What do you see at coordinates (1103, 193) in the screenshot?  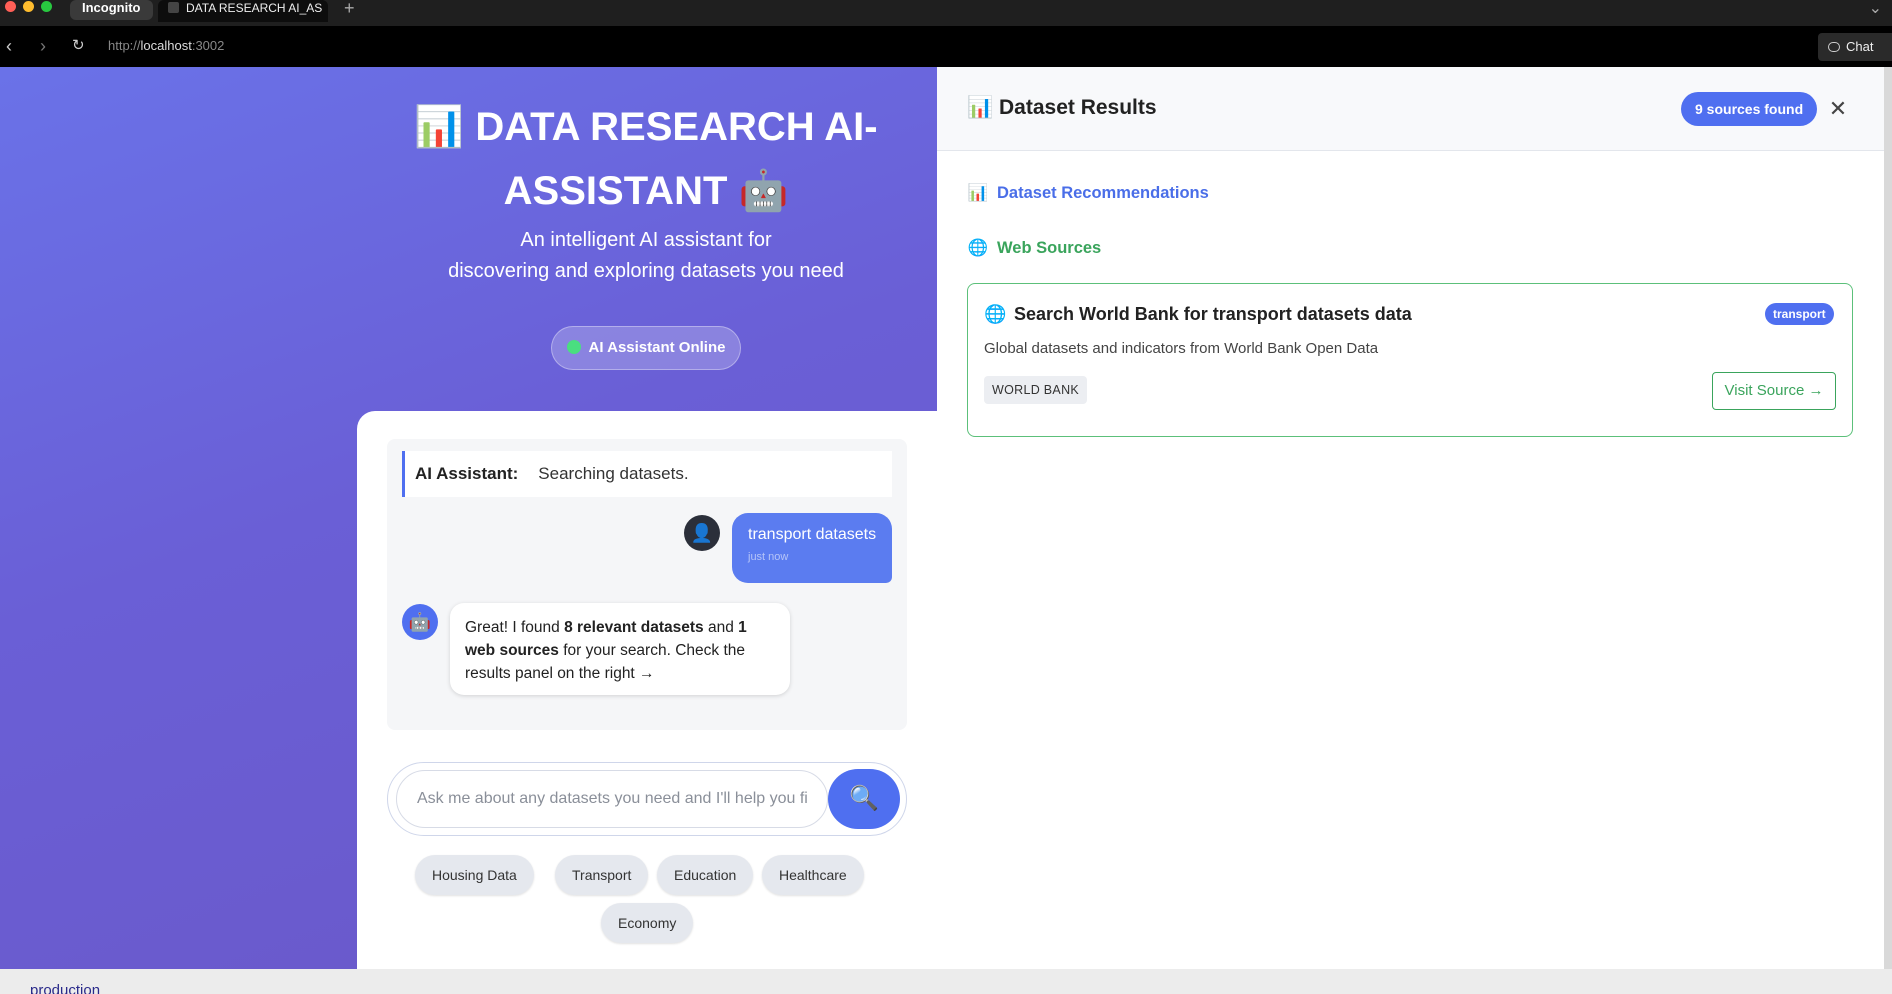 I see `section-recommendations-label: Dataset Recommendations` at bounding box center [1103, 193].